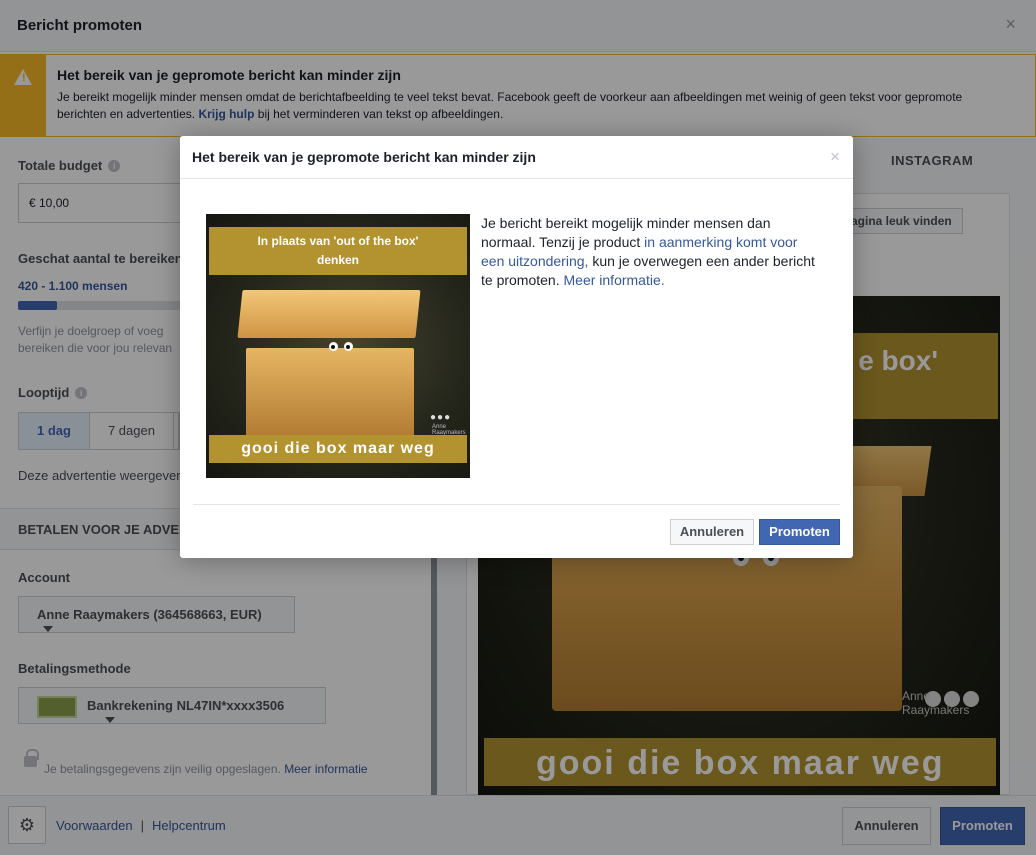 The width and height of the screenshot is (1036, 855). I want to click on modal-footer-divider, so click(516, 504).